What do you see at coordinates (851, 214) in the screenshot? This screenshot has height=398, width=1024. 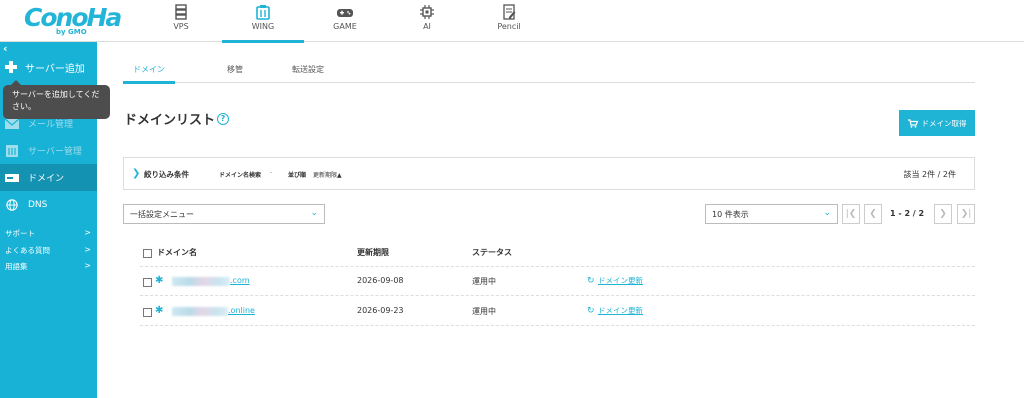 I see `first-page-button: |❮` at bounding box center [851, 214].